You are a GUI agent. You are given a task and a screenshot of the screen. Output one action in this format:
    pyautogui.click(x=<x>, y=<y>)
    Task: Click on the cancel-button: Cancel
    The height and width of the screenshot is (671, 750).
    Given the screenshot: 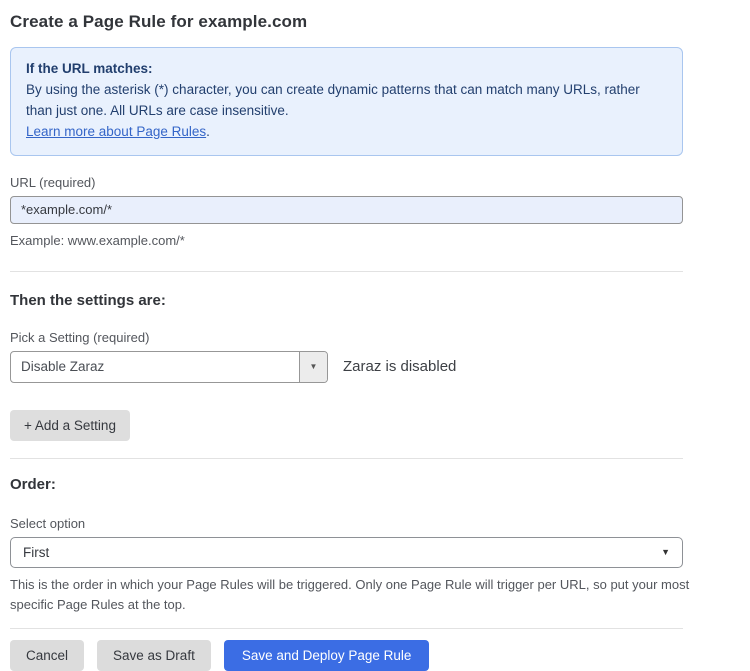 What is the action you would take?
    pyautogui.click(x=47, y=655)
    